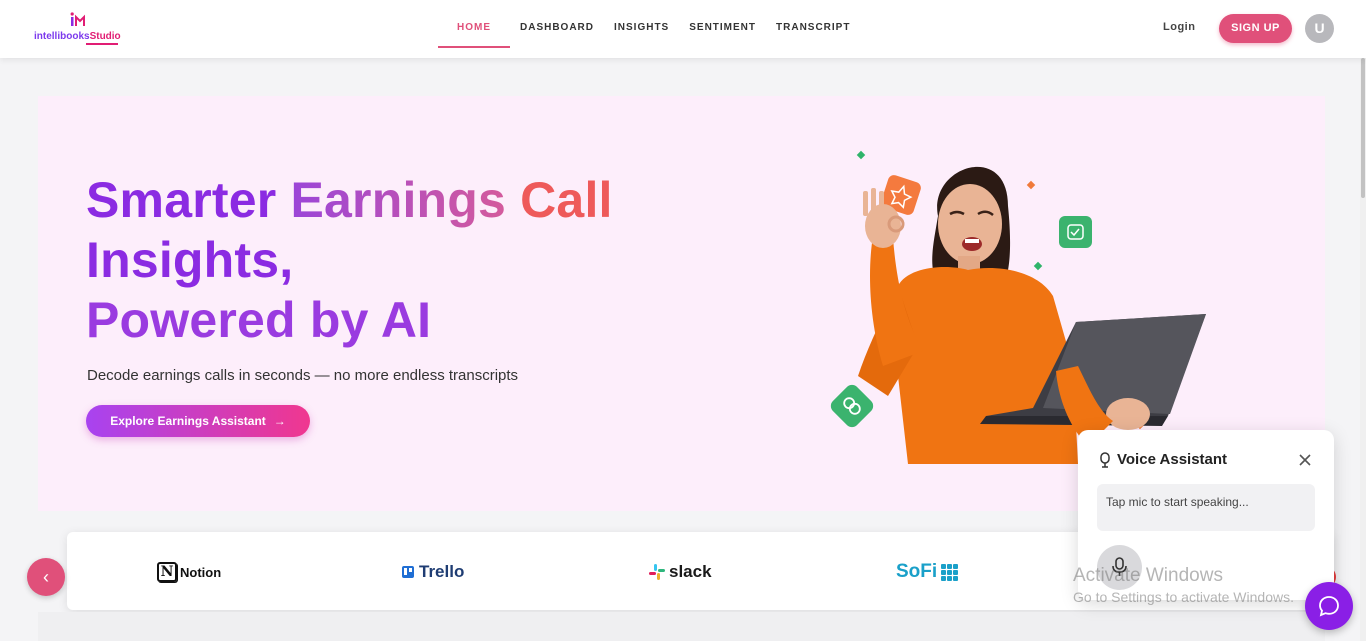  Describe the element at coordinates (474, 24) in the screenshot. I see `nav-home: HOME` at that location.